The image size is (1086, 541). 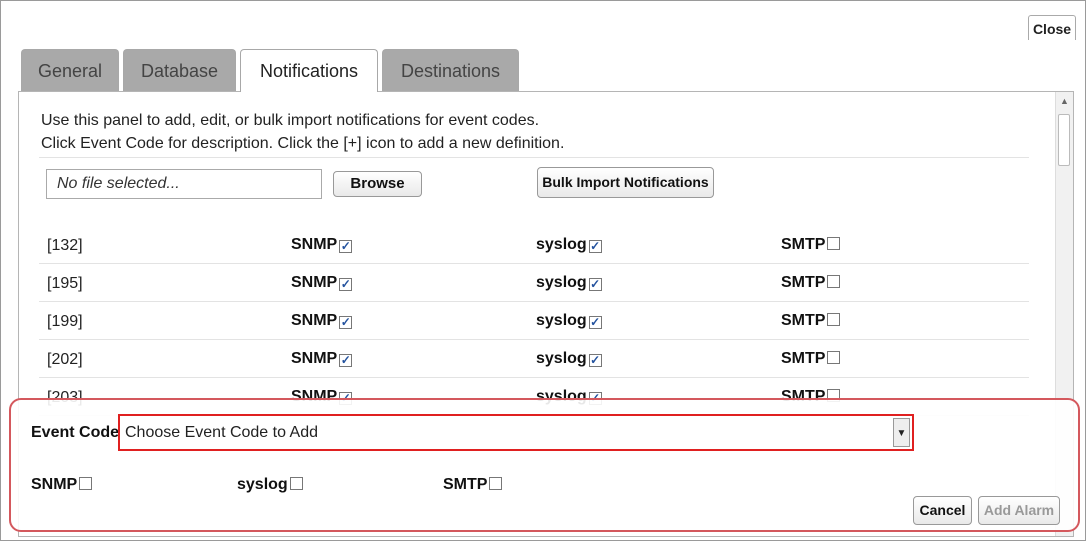 What do you see at coordinates (625, 182) in the screenshot?
I see `bulk-import-button: Bulk Import Notifications` at bounding box center [625, 182].